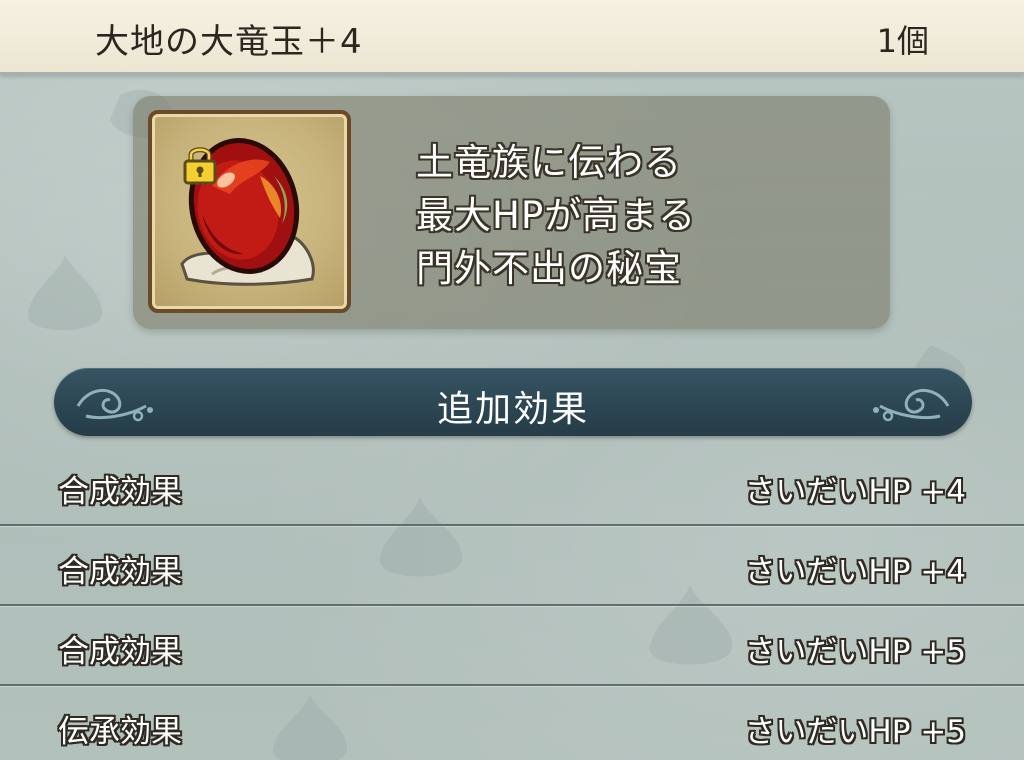 The width and height of the screenshot is (1024, 760). I want to click on effect-row: 伝承効果 さいだいHP +5, so click(512, 723).